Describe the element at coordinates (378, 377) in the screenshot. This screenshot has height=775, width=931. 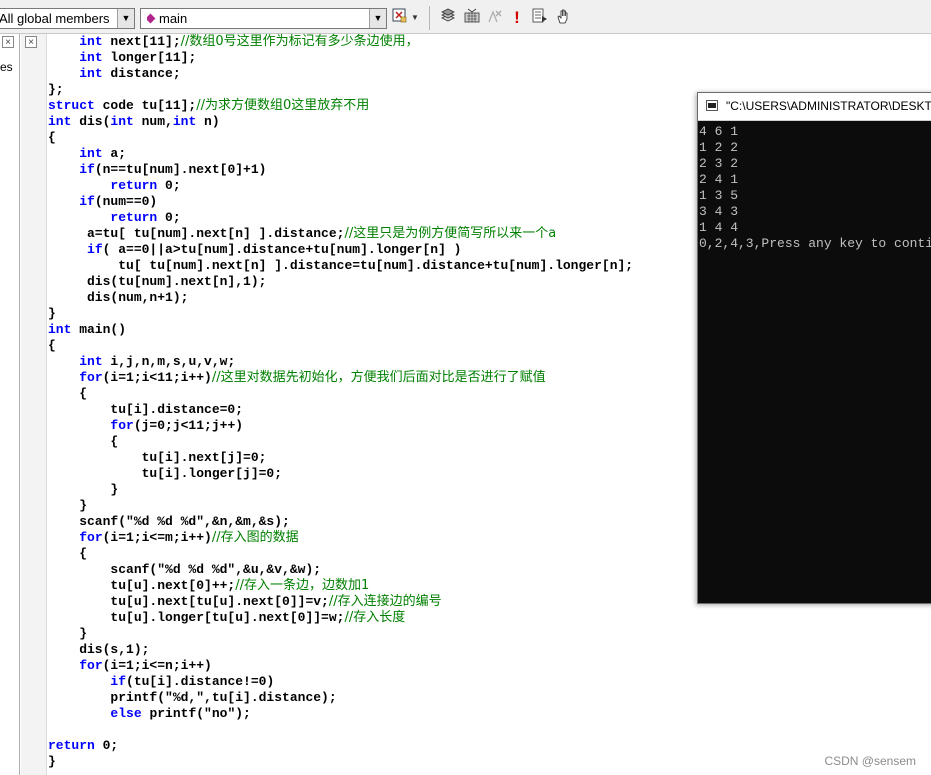
I see `code-comment: //这里对数据先初始化，方便我们后面对比是否进行了赋值` at that location.